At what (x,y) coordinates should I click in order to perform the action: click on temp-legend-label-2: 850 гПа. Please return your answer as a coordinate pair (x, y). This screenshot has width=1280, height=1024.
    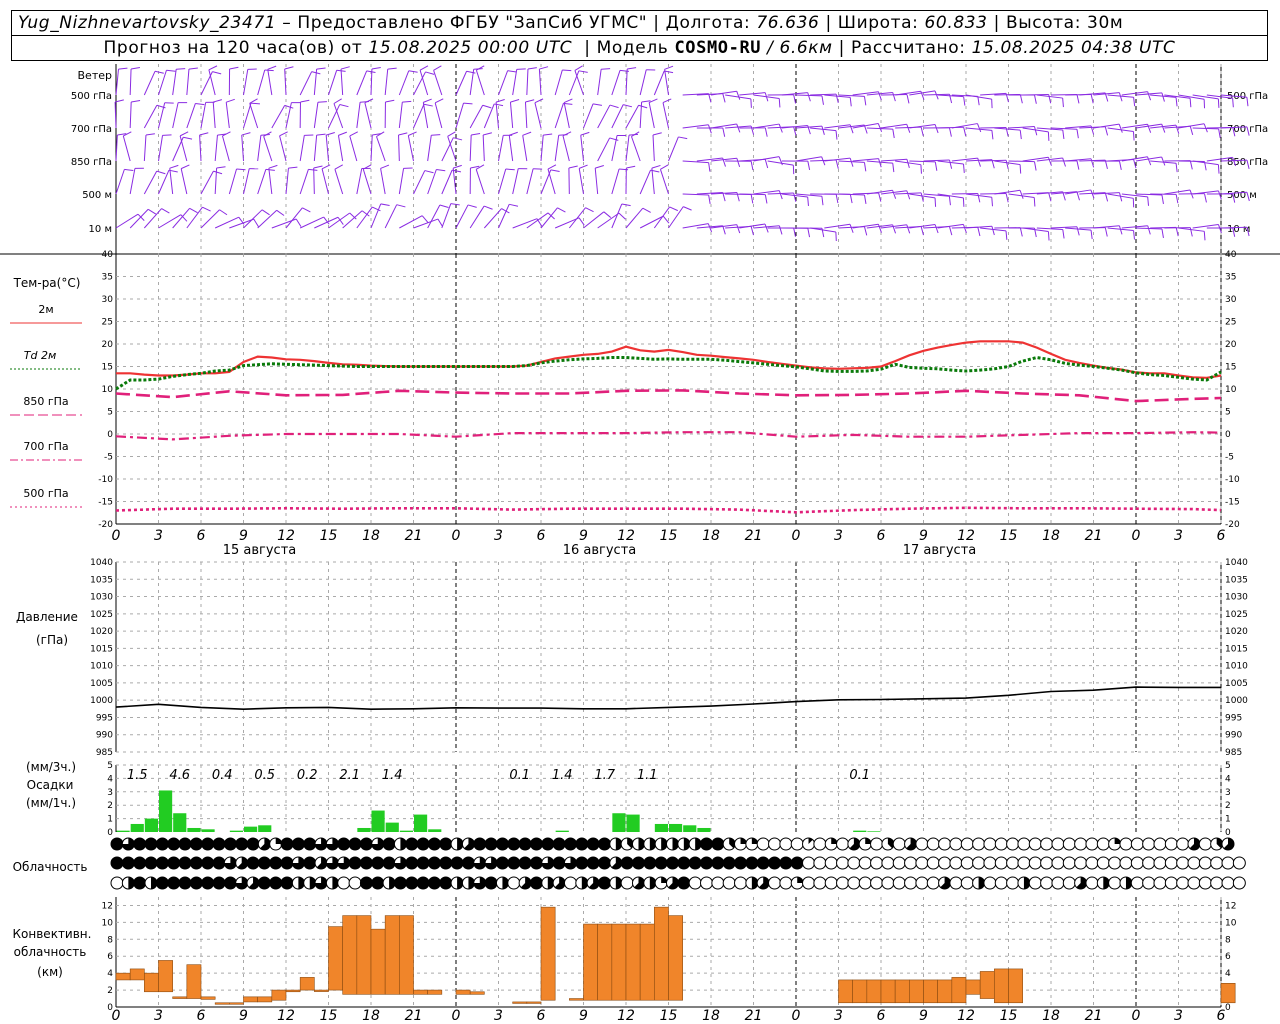
    Looking at the image, I should click on (45, 401).